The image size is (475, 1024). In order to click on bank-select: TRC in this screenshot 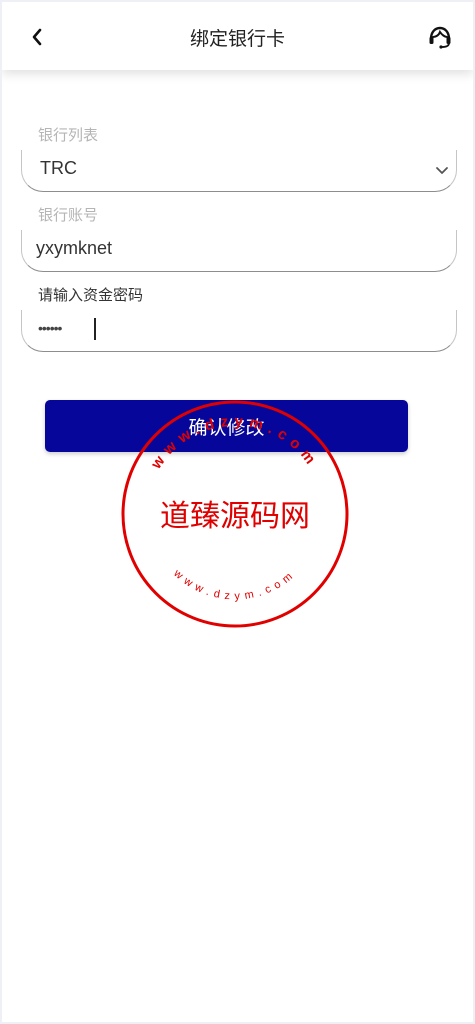, I will do `click(239, 171)`.